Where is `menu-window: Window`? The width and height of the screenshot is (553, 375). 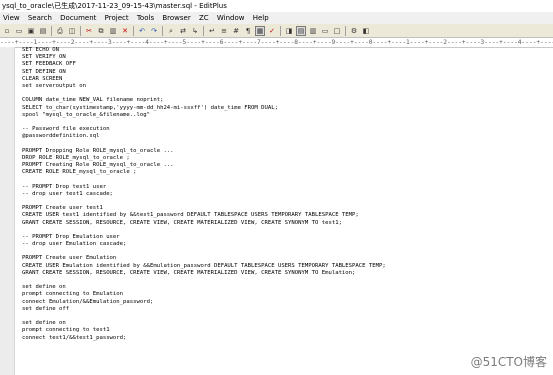
menu-window: Window is located at coordinates (231, 18).